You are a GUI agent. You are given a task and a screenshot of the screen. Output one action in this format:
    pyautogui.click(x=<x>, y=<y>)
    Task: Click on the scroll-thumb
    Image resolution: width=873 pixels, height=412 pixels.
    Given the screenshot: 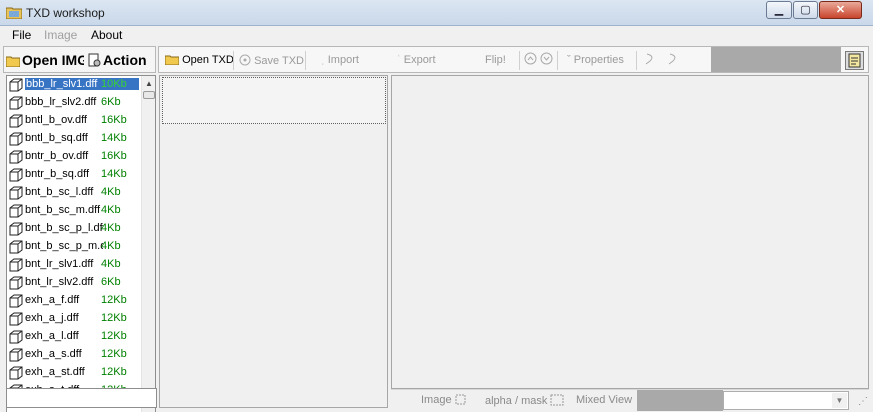 What is the action you would take?
    pyautogui.click(x=149, y=95)
    